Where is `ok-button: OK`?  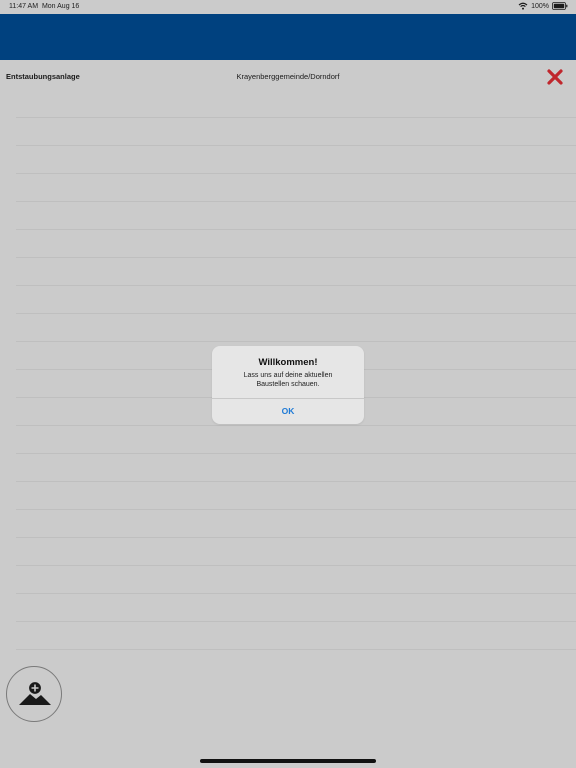
ok-button: OK is located at coordinates (288, 411).